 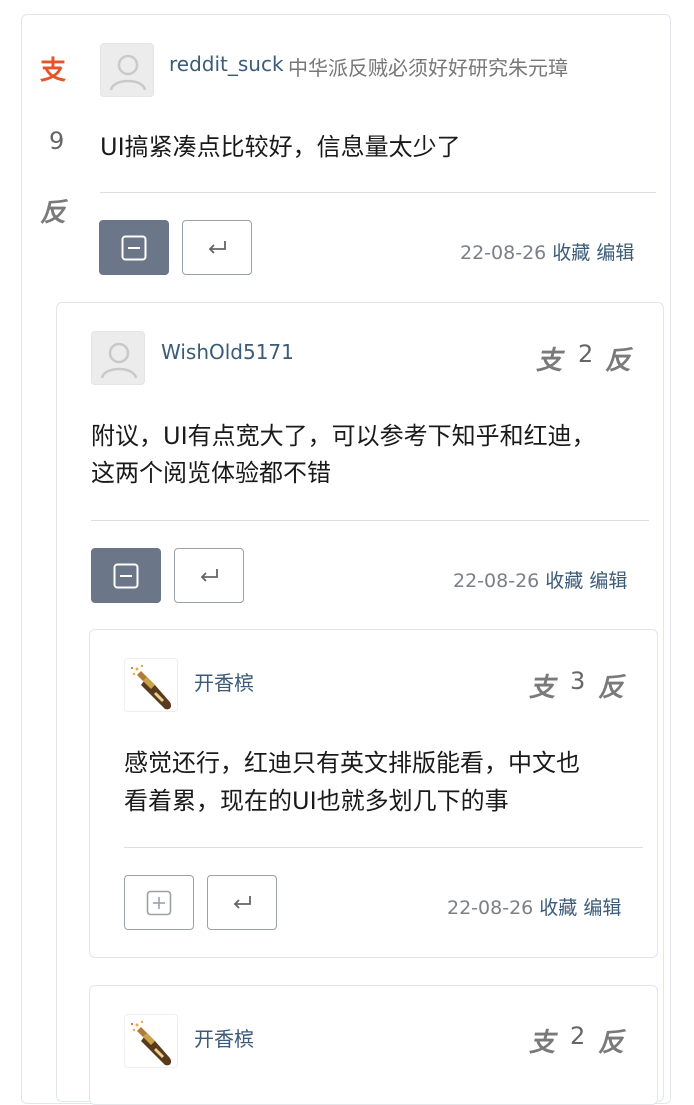 I want to click on vote-score: 3, so click(x=578, y=681).